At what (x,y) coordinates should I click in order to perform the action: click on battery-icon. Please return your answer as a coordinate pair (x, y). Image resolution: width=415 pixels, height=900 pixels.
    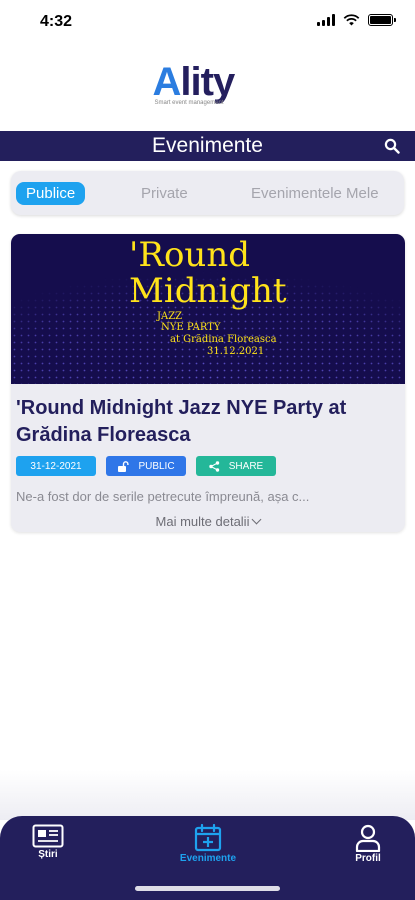
    Looking at the image, I should click on (382, 20).